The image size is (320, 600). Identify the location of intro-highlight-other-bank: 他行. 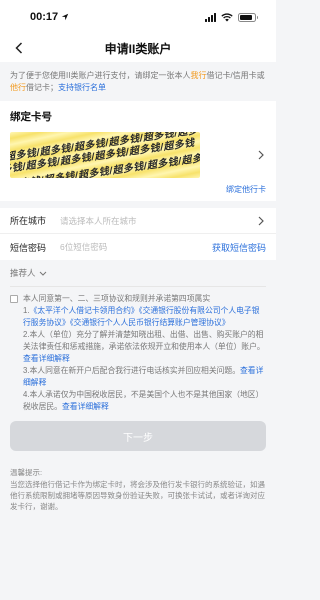
(18, 87).